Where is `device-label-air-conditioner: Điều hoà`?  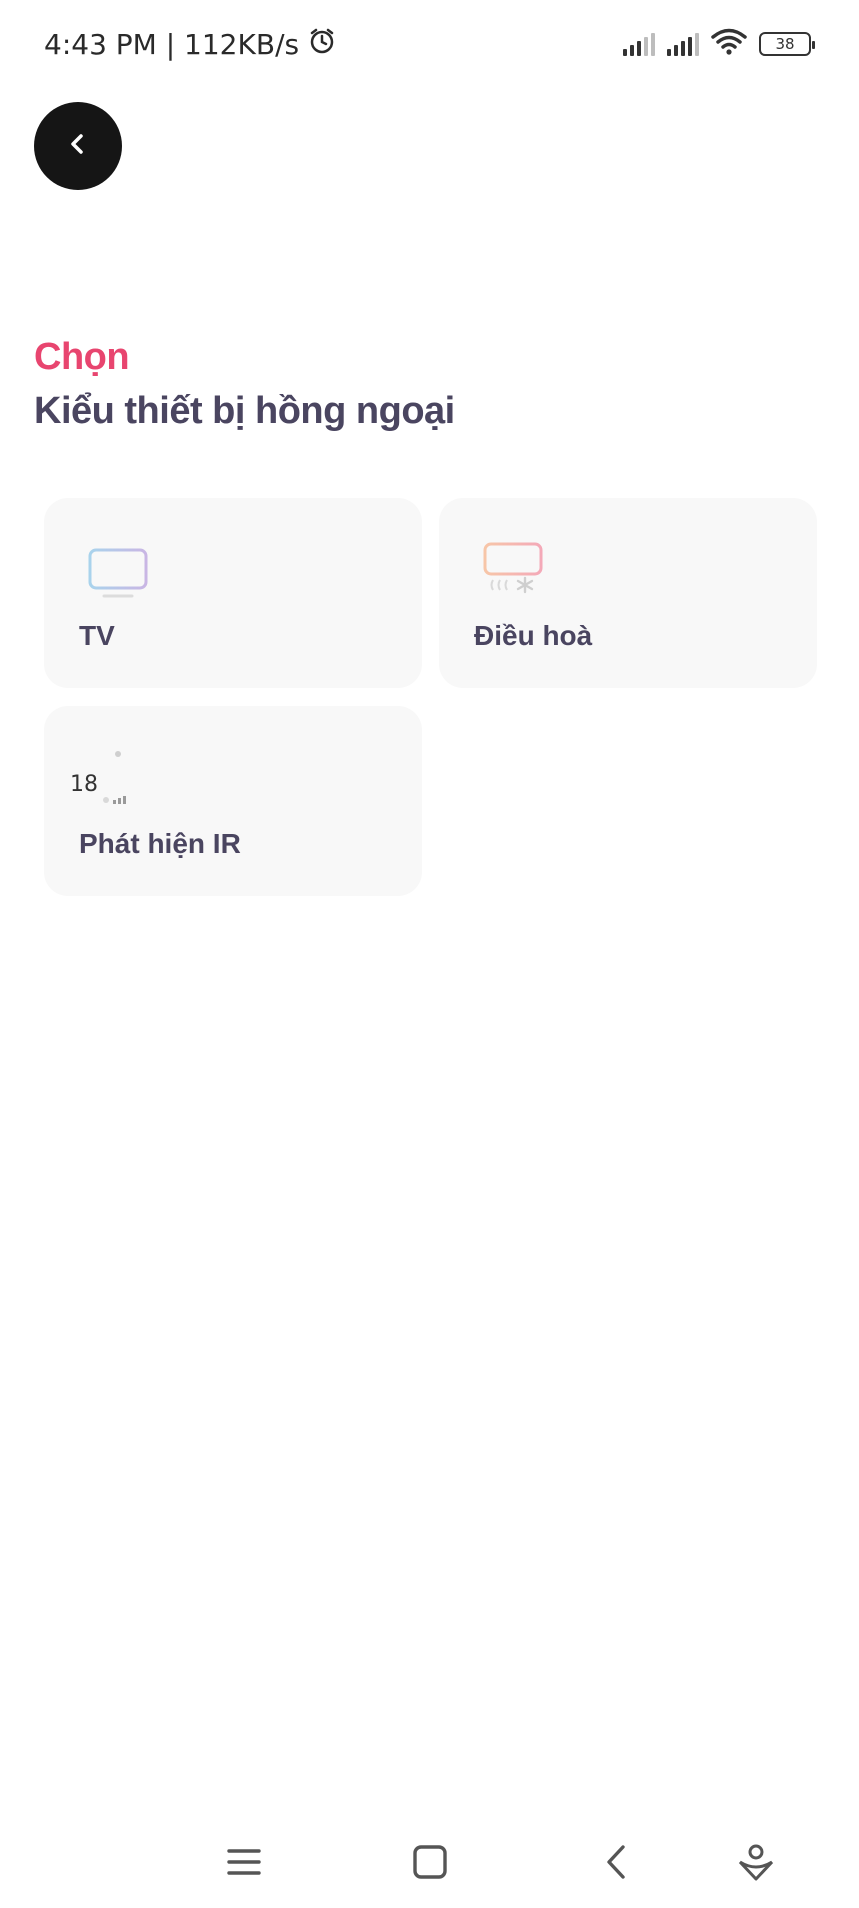 device-label-air-conditioner: Điều hoà is located at coordinates (533, 635).